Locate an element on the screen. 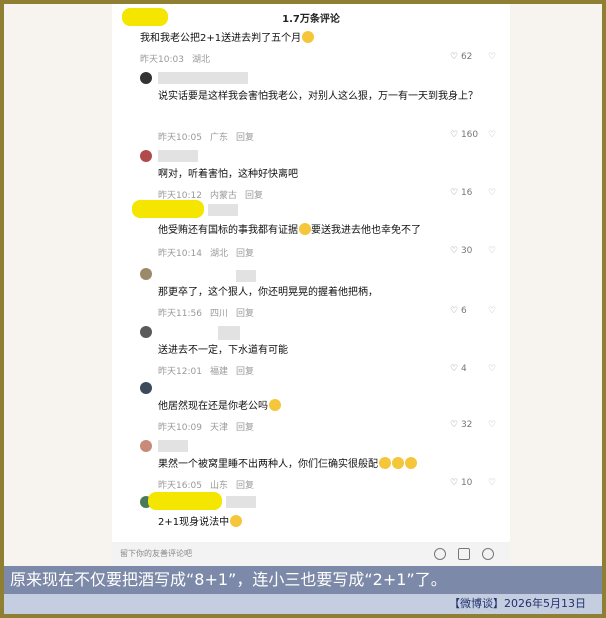 This screenshot has height=618, width=606. comment-text-content: 他居然现在还是你老公吗 is located at coordinates (213, 406).